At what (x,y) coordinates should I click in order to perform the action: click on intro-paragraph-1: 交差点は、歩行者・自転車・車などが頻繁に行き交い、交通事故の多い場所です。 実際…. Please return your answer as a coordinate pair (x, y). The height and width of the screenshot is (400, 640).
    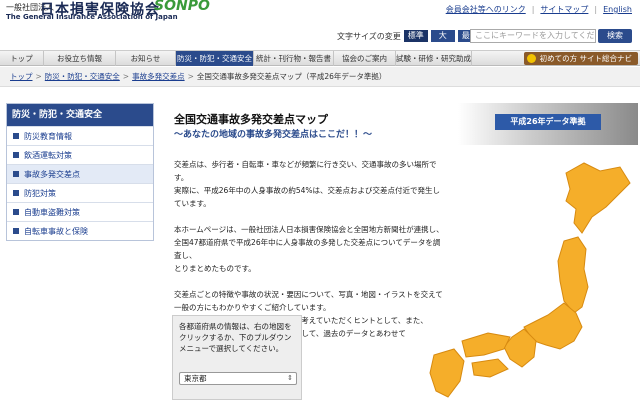
    Looking at the image, I should click on (307, 184).